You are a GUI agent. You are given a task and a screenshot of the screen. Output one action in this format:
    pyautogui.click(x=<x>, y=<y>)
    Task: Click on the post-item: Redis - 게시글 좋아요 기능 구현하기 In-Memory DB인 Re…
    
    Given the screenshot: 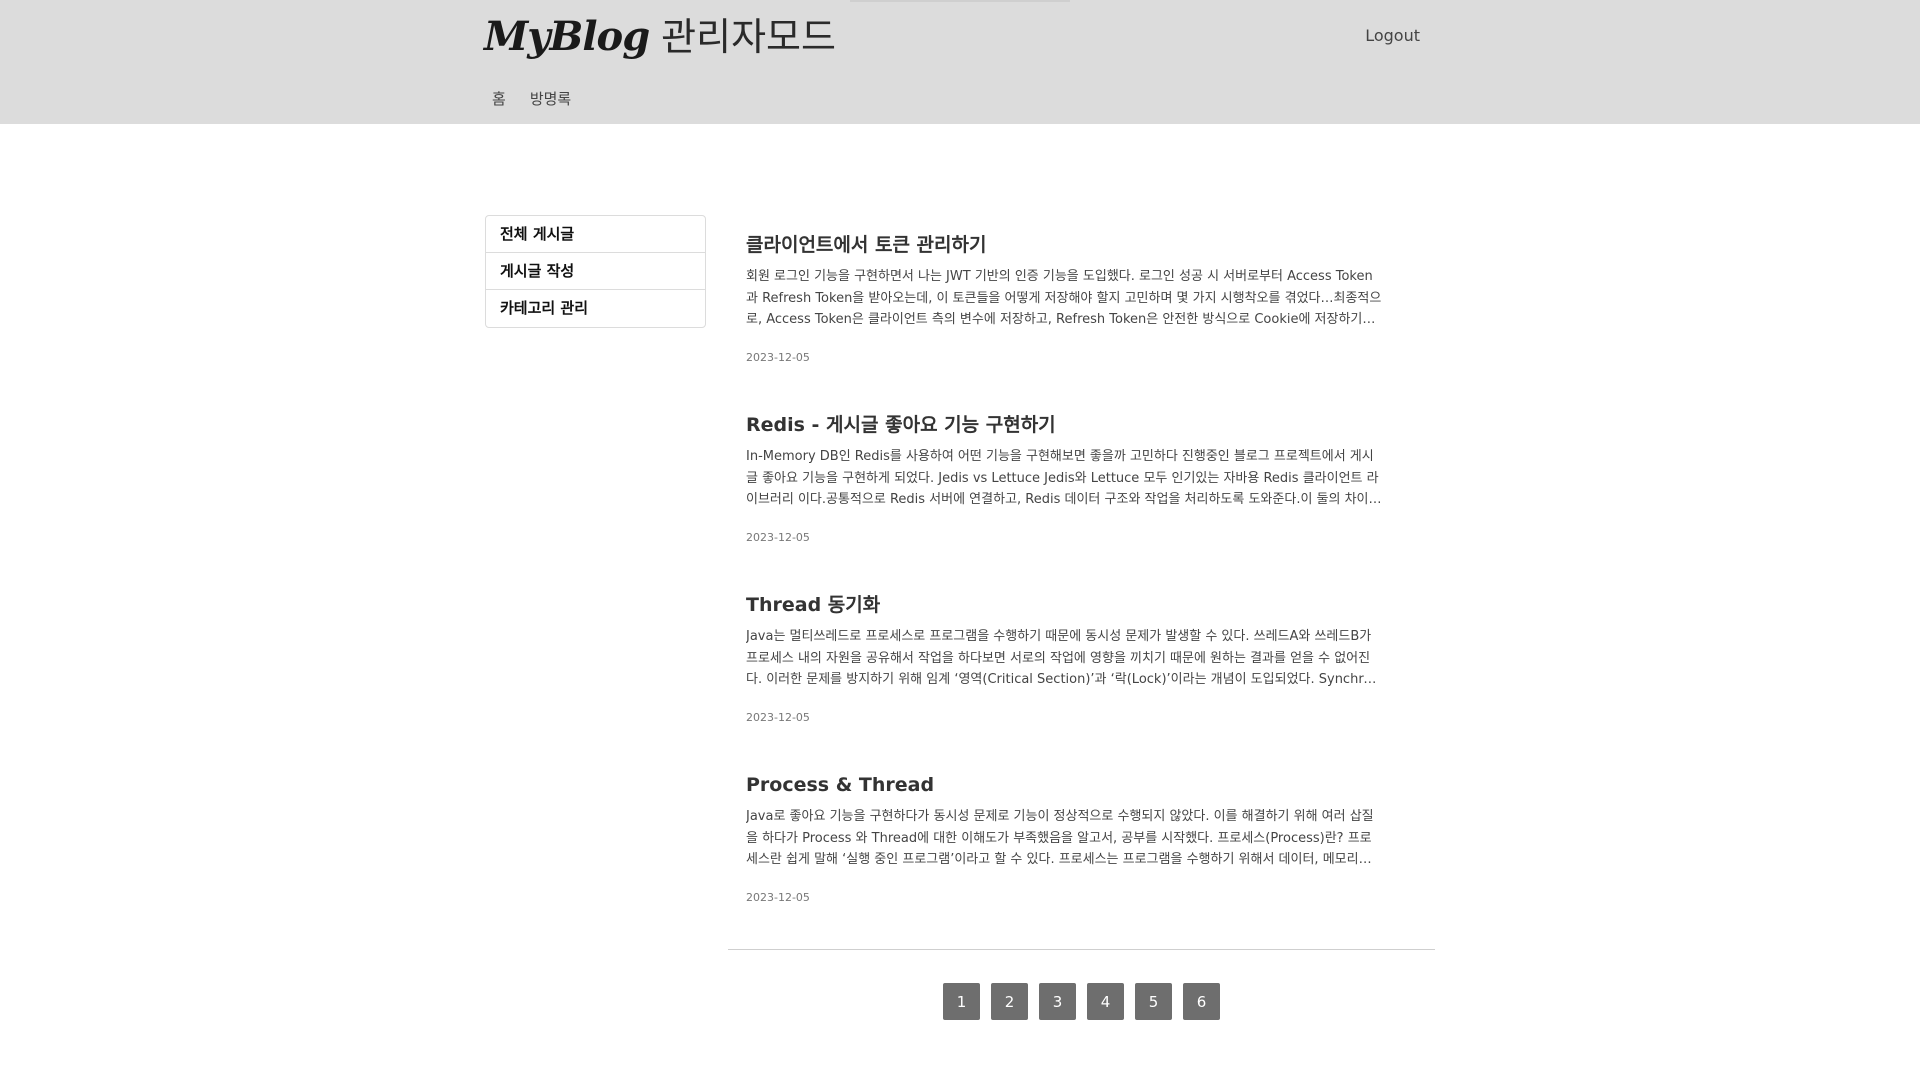 What is the action you would take?
    pyautogui.click(x=1064, y=500)
    